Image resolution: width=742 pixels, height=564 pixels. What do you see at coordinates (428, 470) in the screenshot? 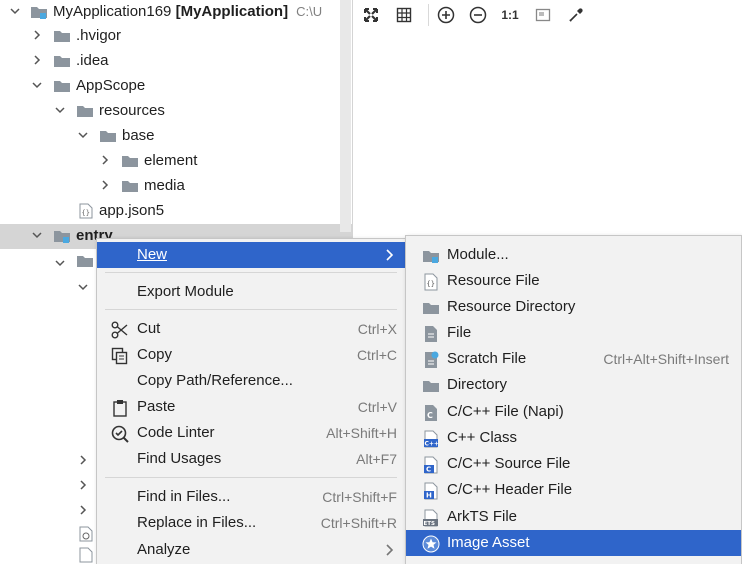
I see `svg-text: C` at bounding box center [428, 470].